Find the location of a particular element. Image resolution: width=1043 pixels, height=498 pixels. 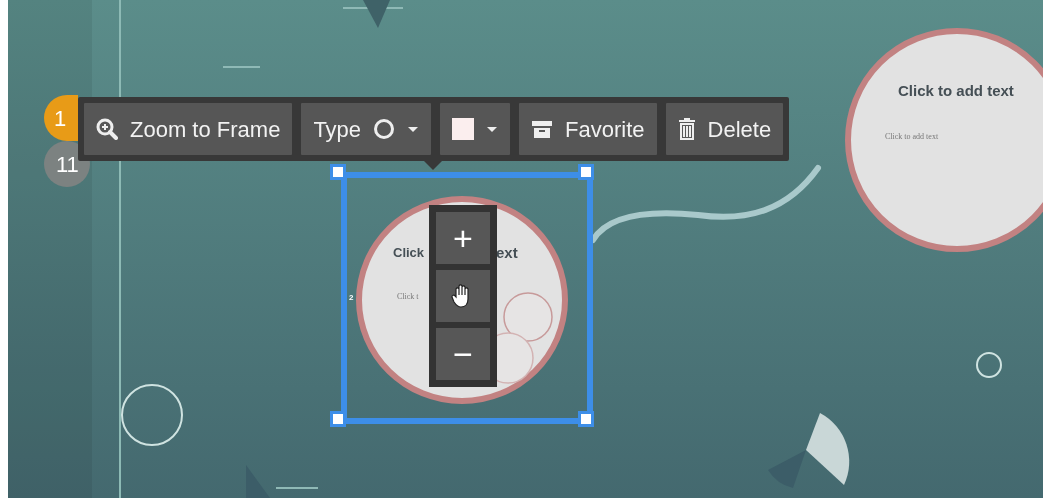

wedge-shape is located at coordinates (376, 14).